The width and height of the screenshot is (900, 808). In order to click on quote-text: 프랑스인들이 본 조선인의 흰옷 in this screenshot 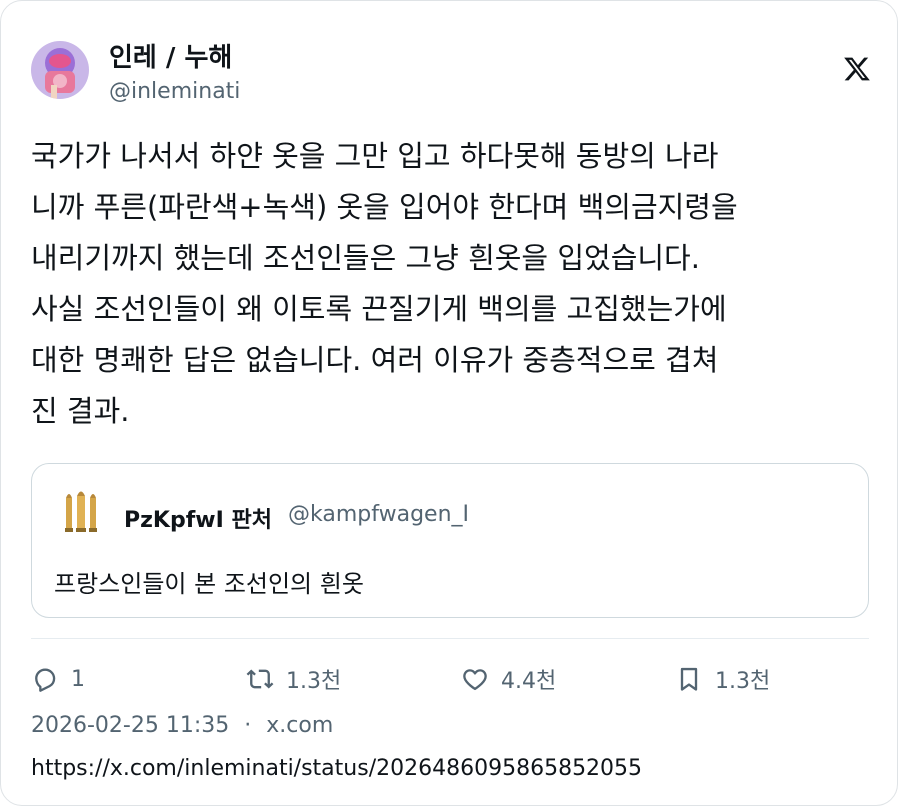, I will do `click(209, 584)`.